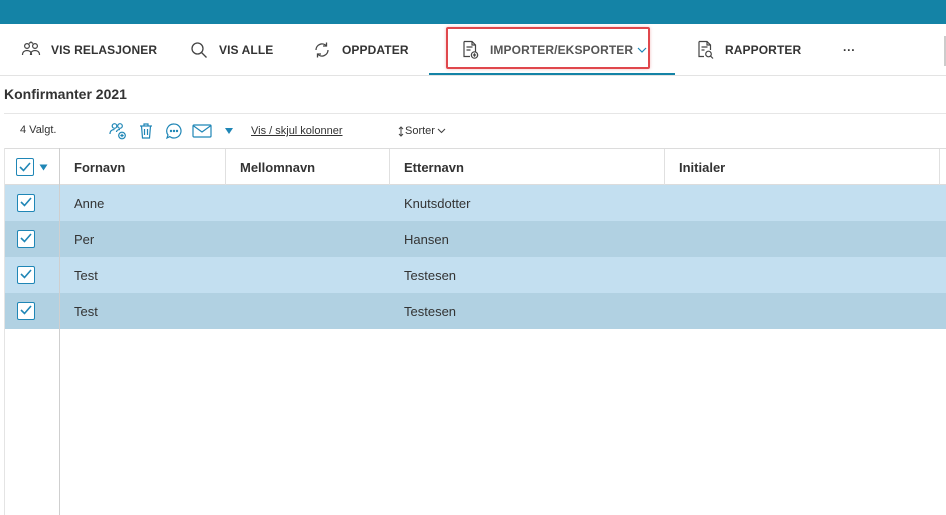 This screenshot has height=515, width=946. Describe the element at coordinates (705, 50) in the screenshot. I see `report-icon` at that location.